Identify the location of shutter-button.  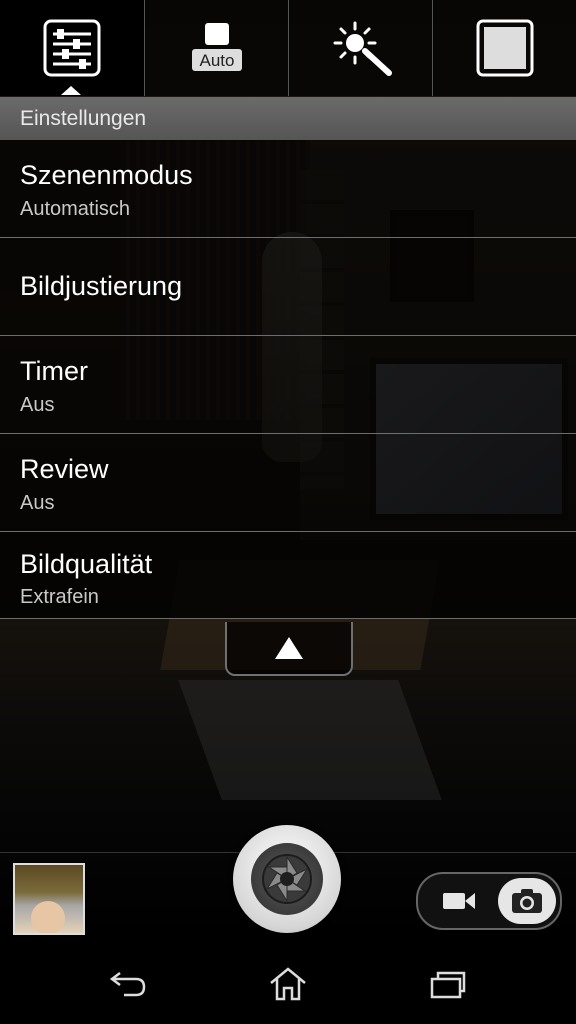
(287, 879).